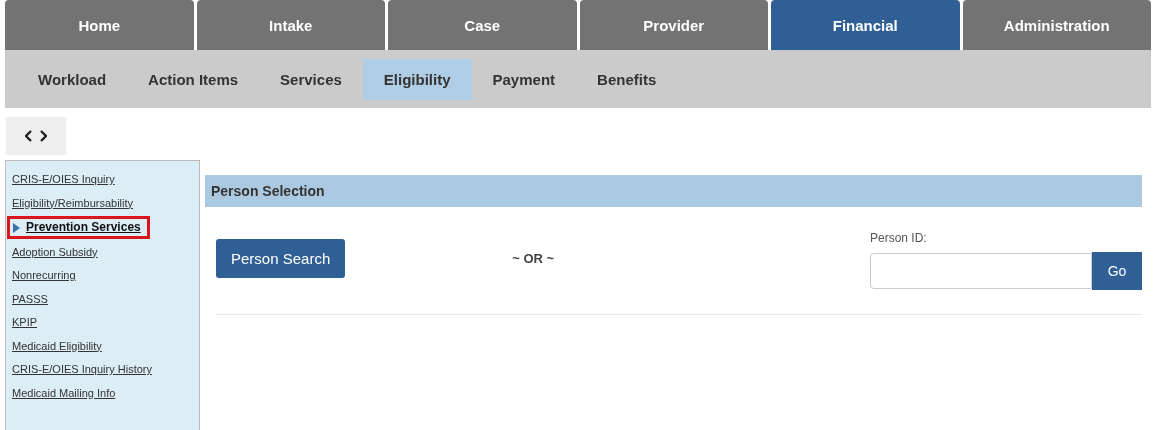 This screenshot has width=1156, height=430. I want to click on section-header: Person Selection, so click(673, 191).